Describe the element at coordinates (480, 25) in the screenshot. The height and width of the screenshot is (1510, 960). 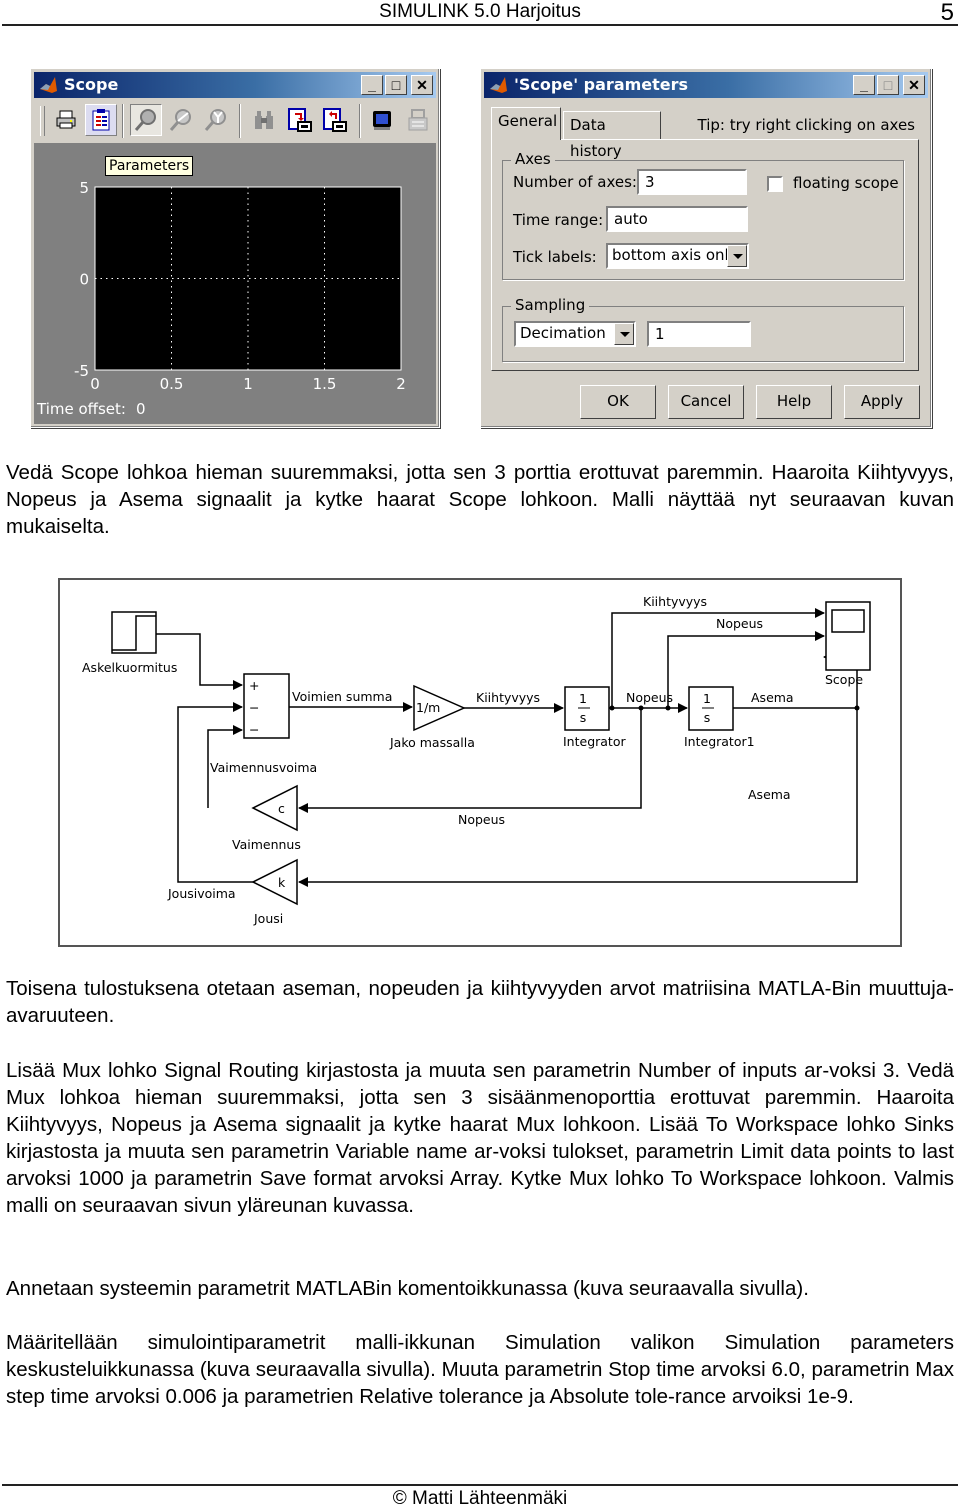
I see `header-rule` at that location.